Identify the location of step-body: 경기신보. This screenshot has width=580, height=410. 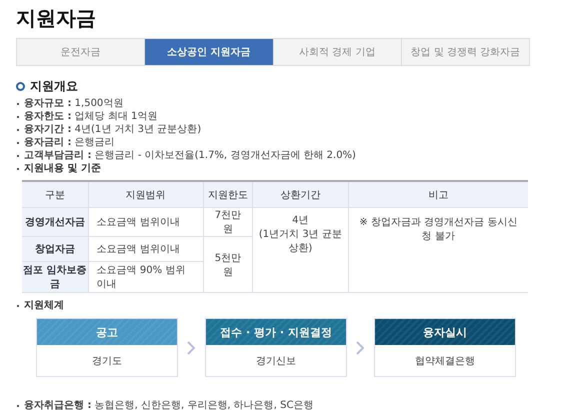
(276, 361).